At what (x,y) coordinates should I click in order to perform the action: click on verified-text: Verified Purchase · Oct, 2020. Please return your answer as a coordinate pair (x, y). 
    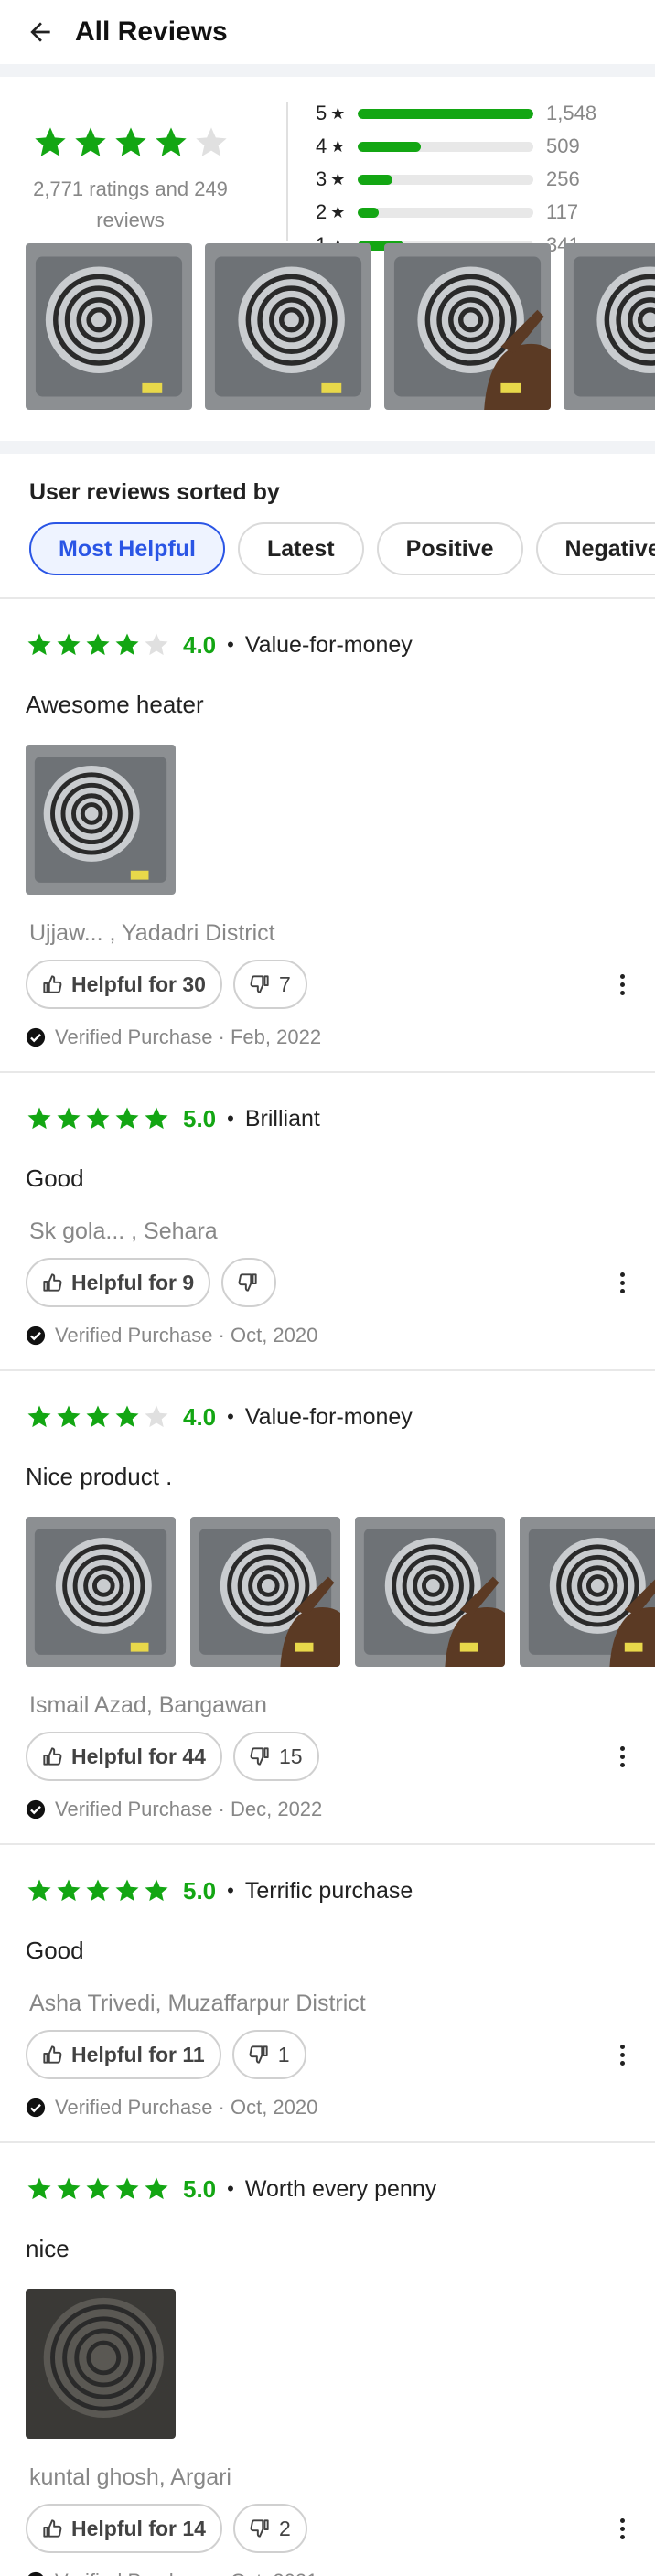
    Looking at the image, I should click on (186, 2107).